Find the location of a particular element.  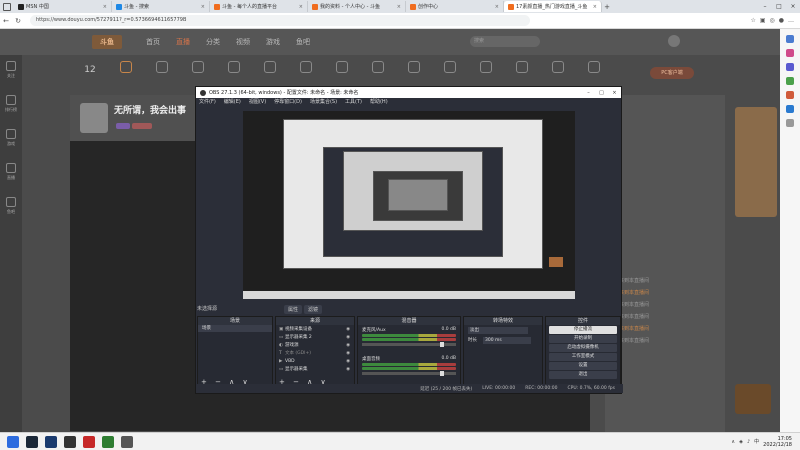

wechat-icon is located at coordinates (108, 441).